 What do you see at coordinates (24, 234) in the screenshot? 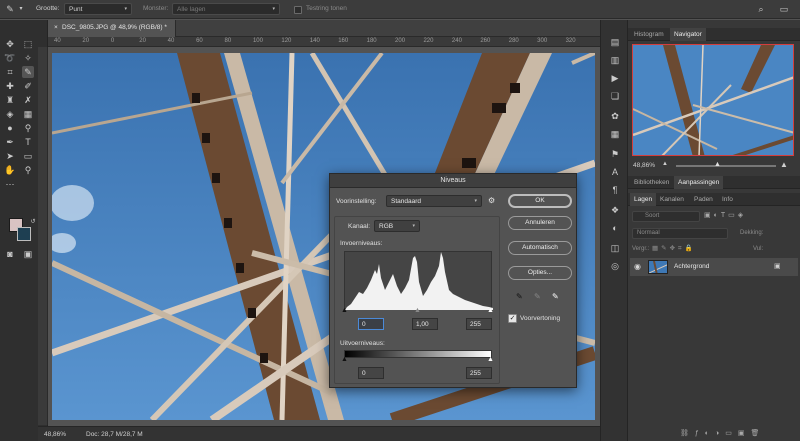
I see `background-color-swatch` at bounding box center [24, 234].